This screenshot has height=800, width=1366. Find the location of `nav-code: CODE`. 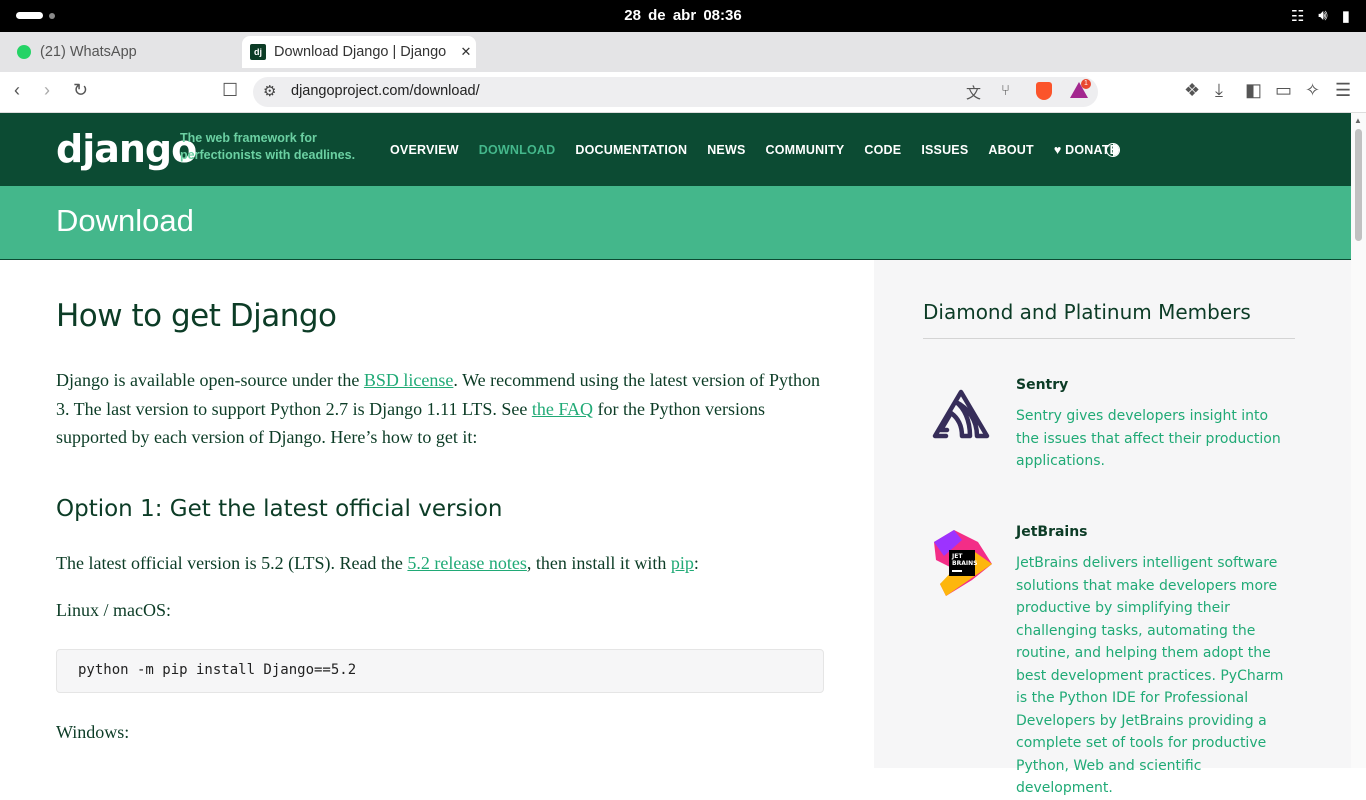

nav-code: CODE is located at coordinates (882, 150).